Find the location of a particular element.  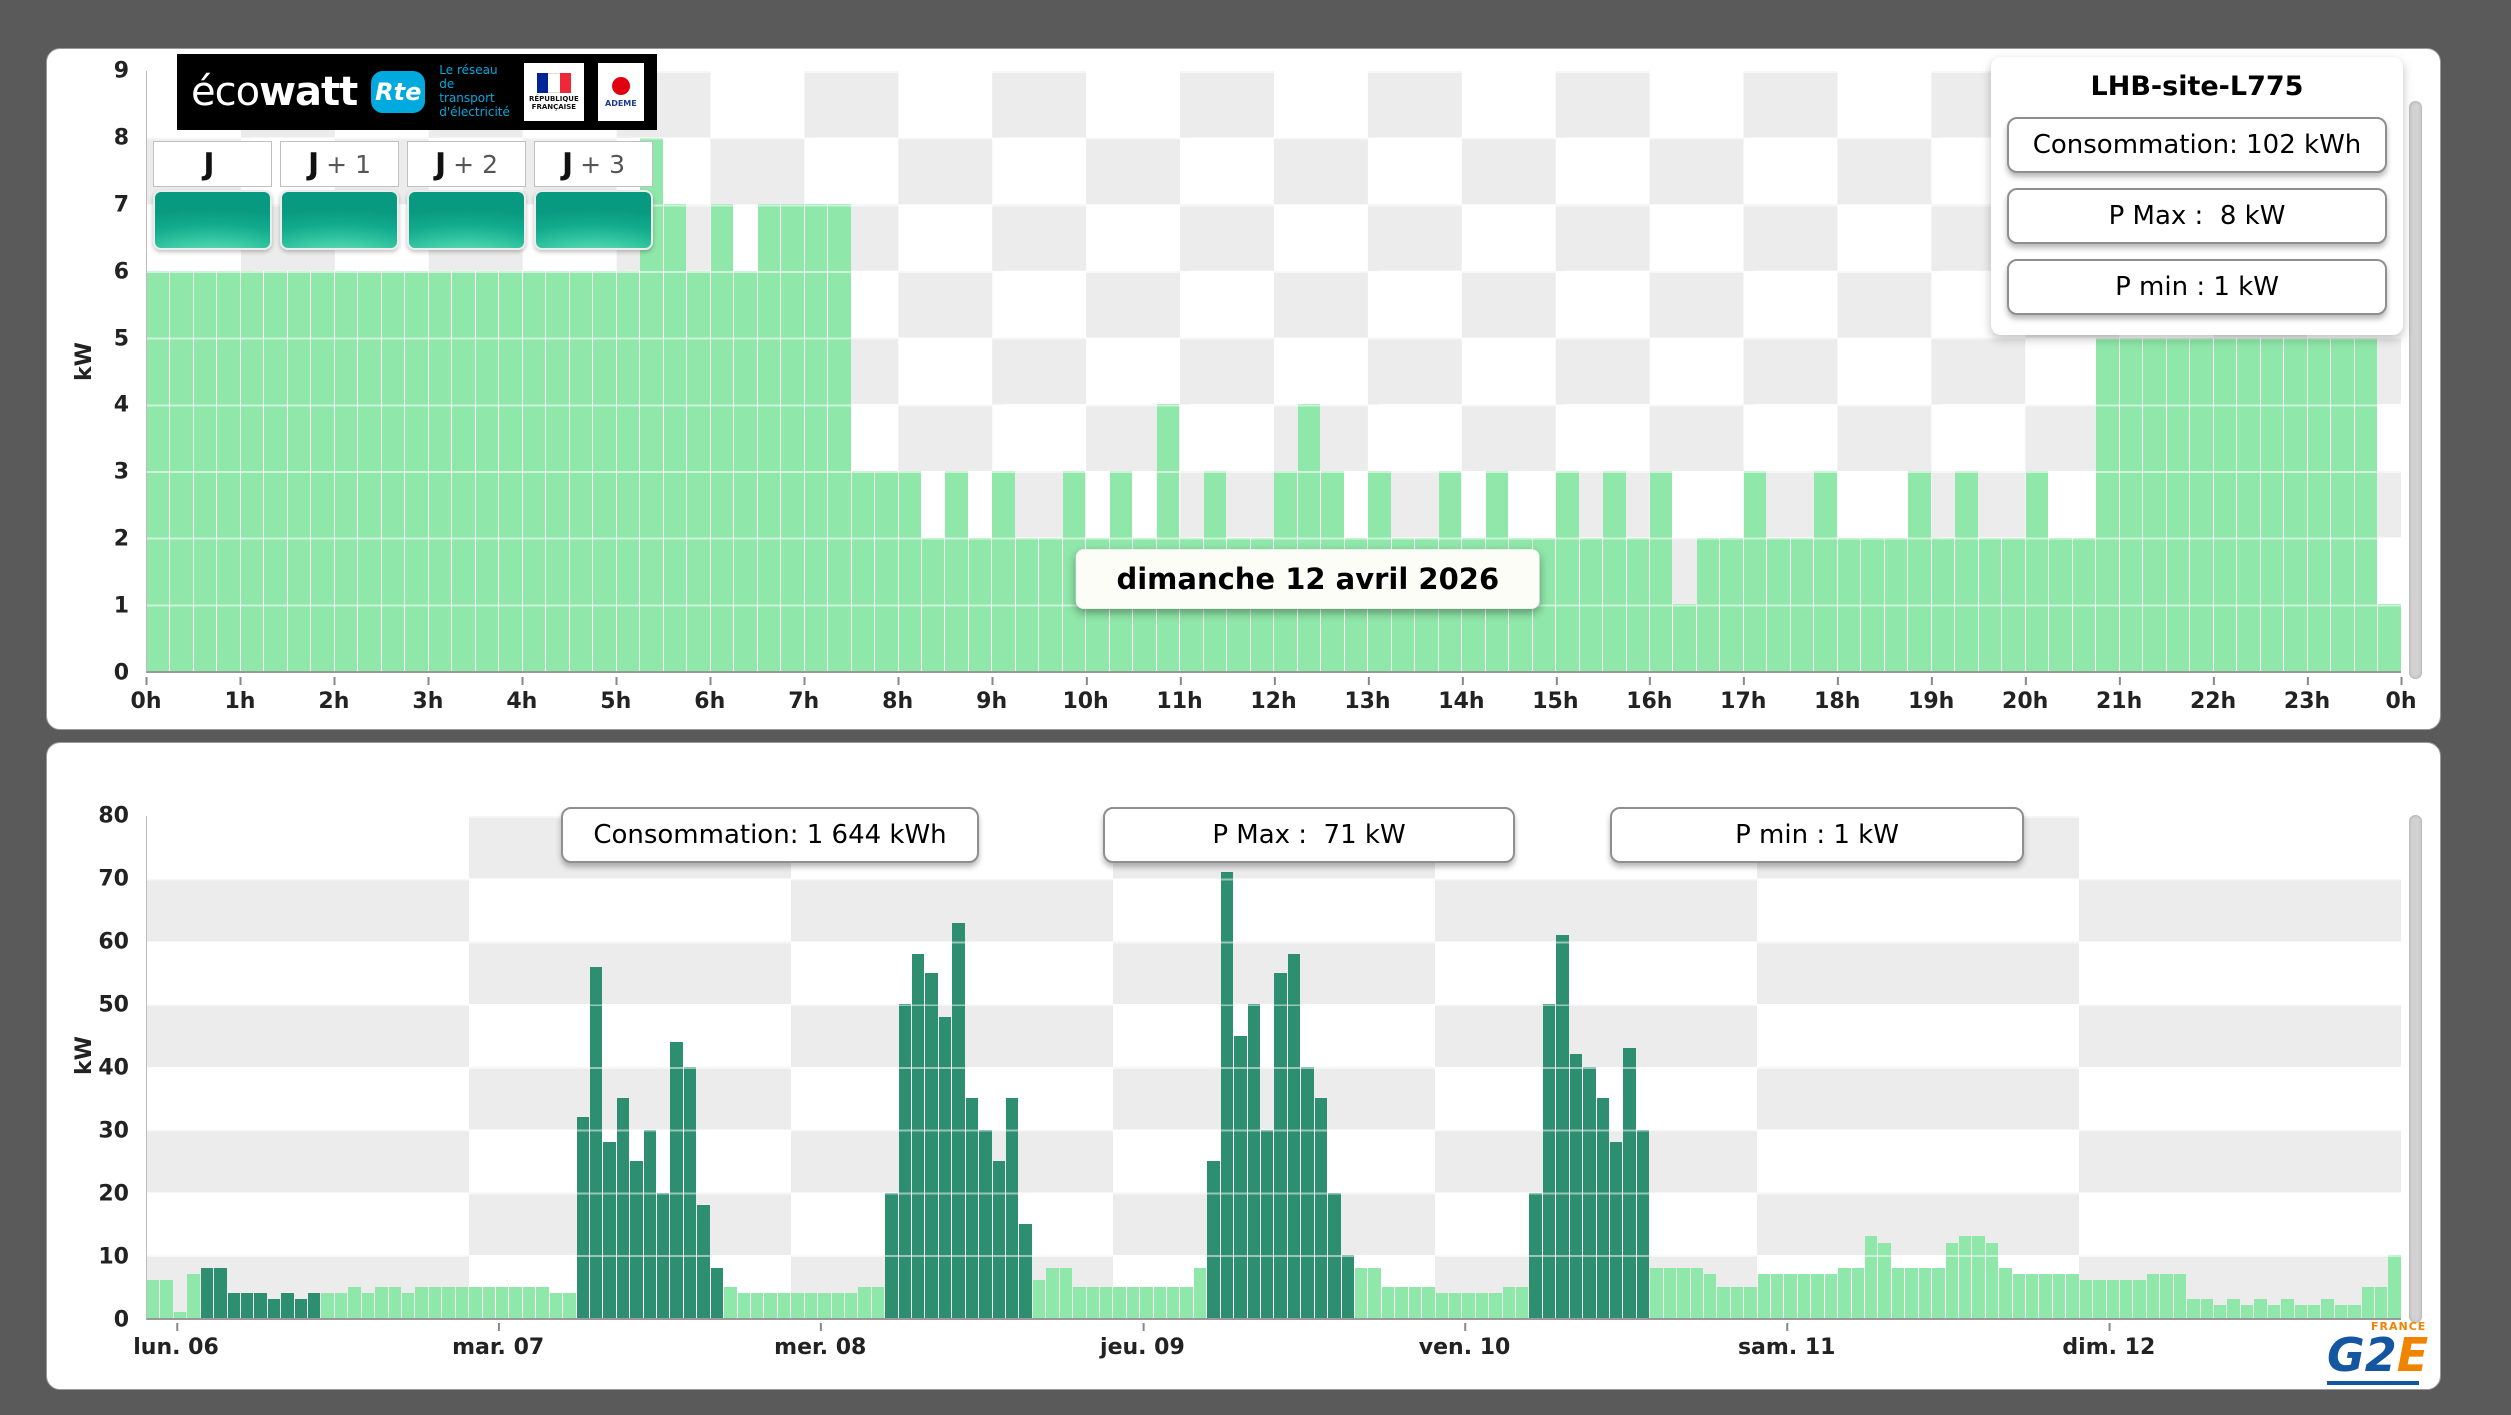

tab-j2-label: J + 2 is located at coordinates (466, 164).